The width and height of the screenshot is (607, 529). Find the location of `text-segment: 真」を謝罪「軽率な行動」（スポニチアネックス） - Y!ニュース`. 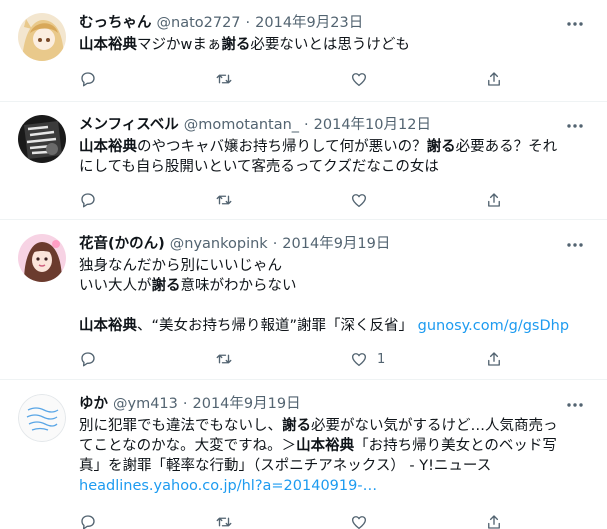

text-segment: 真」を謝罪「軽率な行動」（スポニチアネックス） - Y!ニュース is located at coordinates (285, 466).